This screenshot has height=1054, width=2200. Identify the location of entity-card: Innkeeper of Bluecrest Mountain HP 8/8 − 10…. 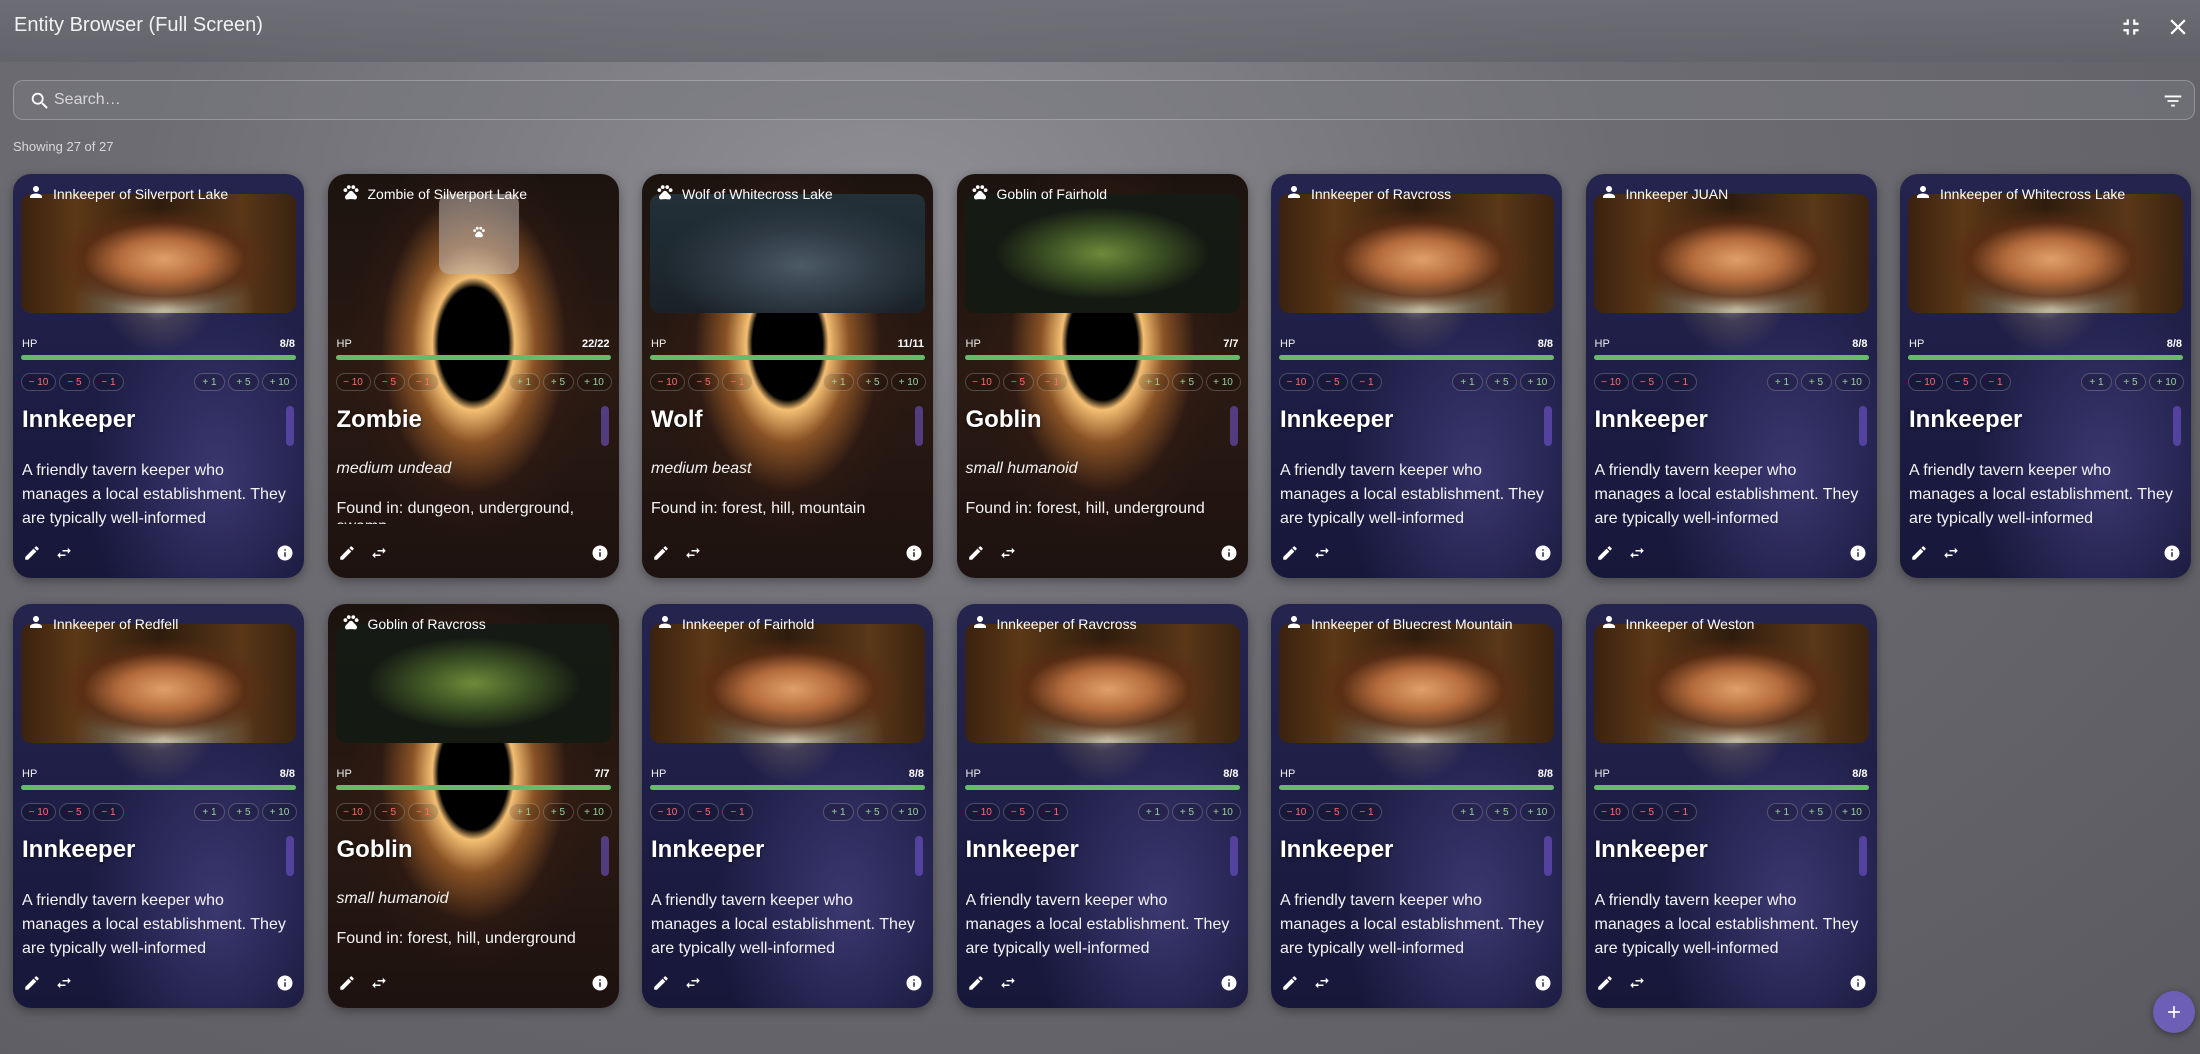
(1416, 806).